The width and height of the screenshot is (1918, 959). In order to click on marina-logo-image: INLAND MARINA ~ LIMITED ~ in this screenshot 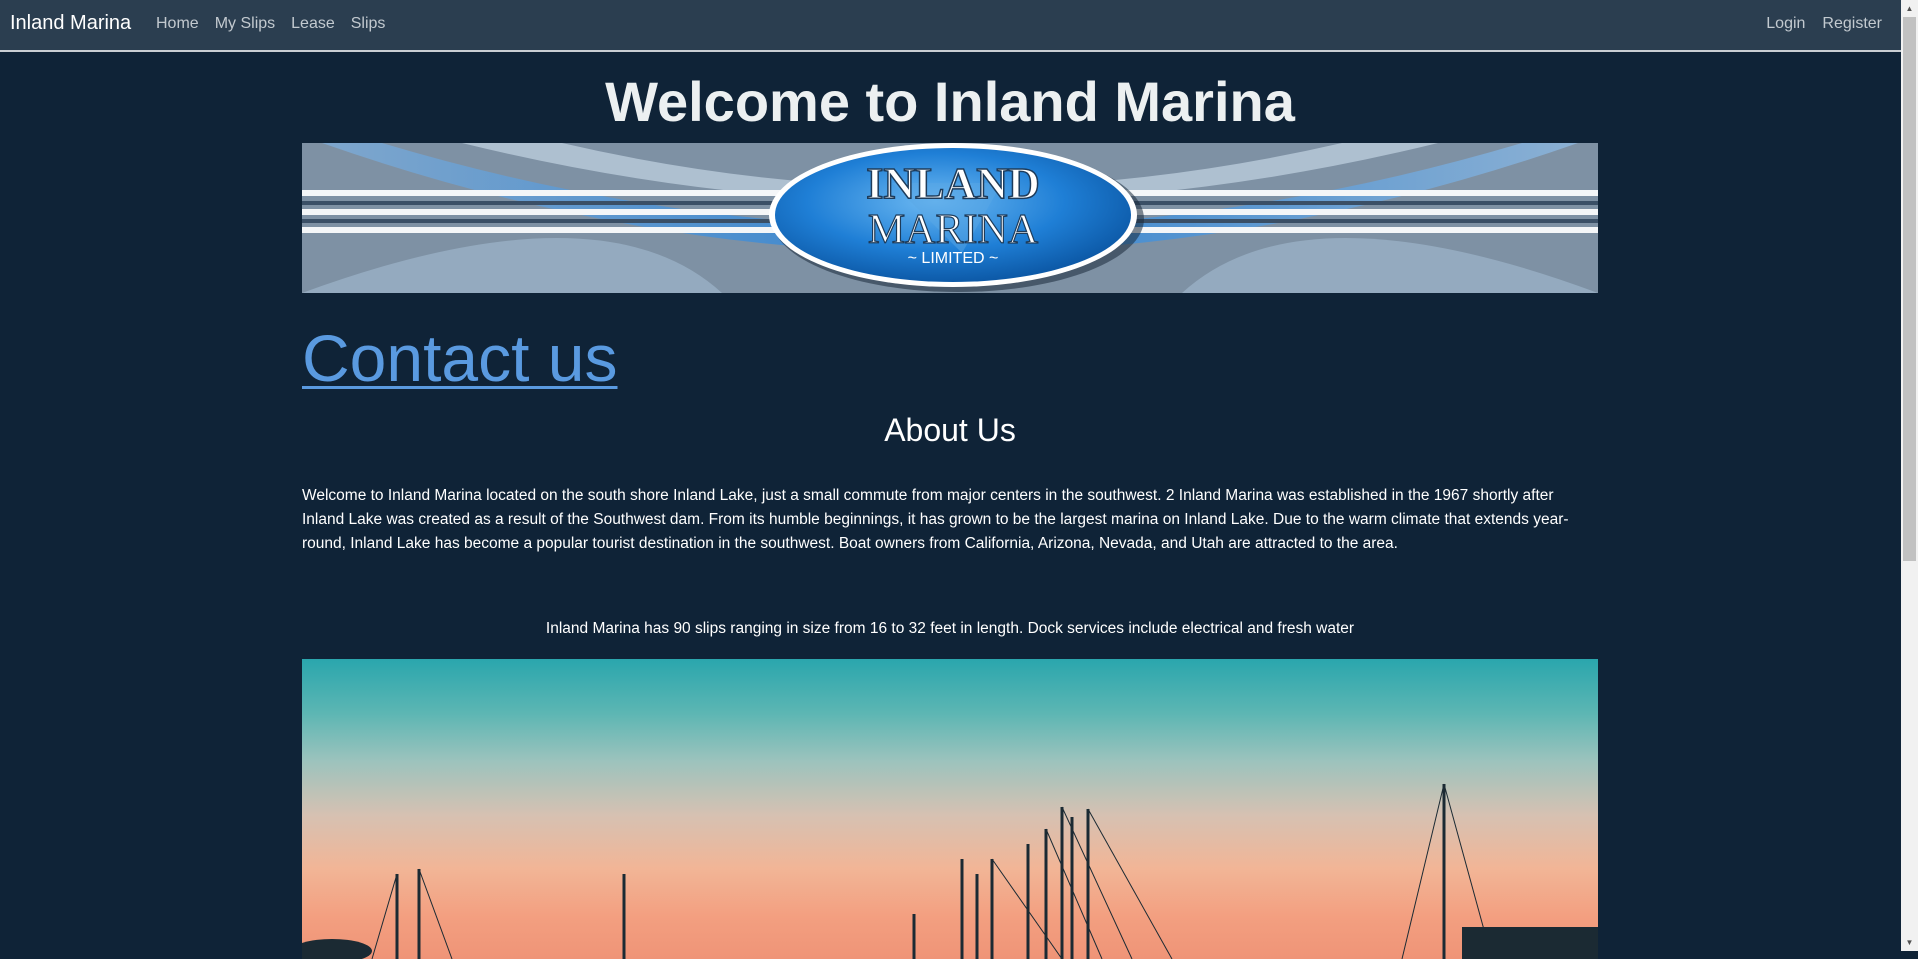, I will do `click(950, 218)`.